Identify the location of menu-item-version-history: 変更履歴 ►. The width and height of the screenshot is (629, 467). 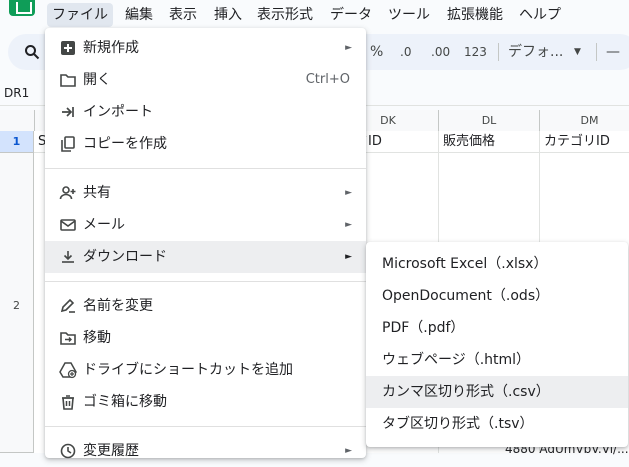
(205, 451).